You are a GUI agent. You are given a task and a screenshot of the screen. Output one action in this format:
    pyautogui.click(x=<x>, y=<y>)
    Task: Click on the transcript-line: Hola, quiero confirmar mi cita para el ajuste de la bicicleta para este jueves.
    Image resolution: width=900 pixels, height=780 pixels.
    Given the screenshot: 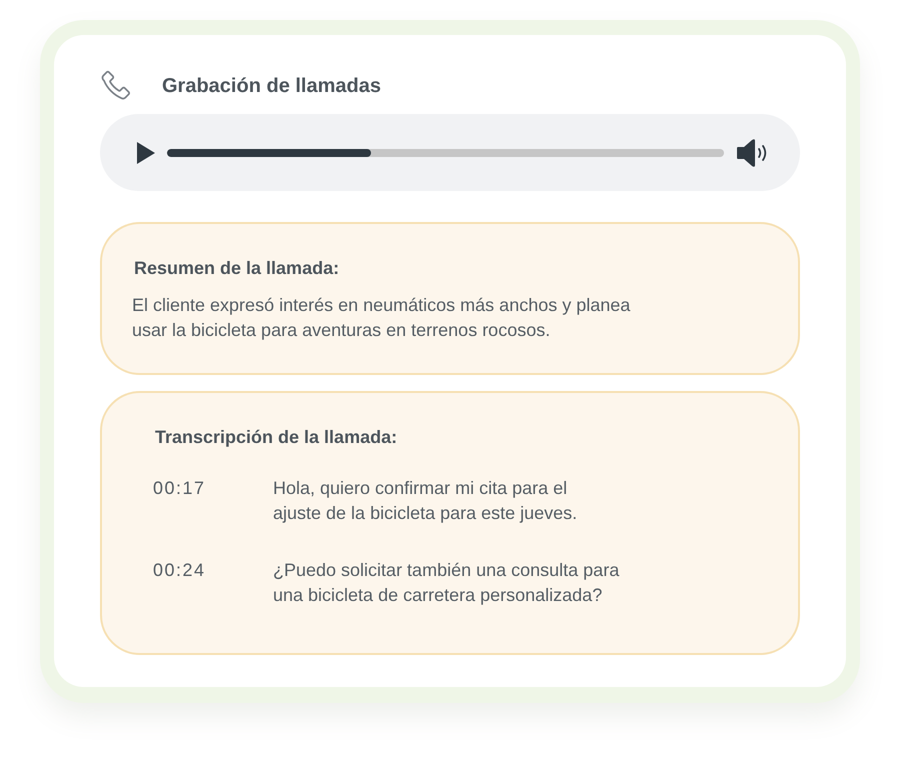 What is the action you would take?
    pyautogui.click(x=425, y=501)
    